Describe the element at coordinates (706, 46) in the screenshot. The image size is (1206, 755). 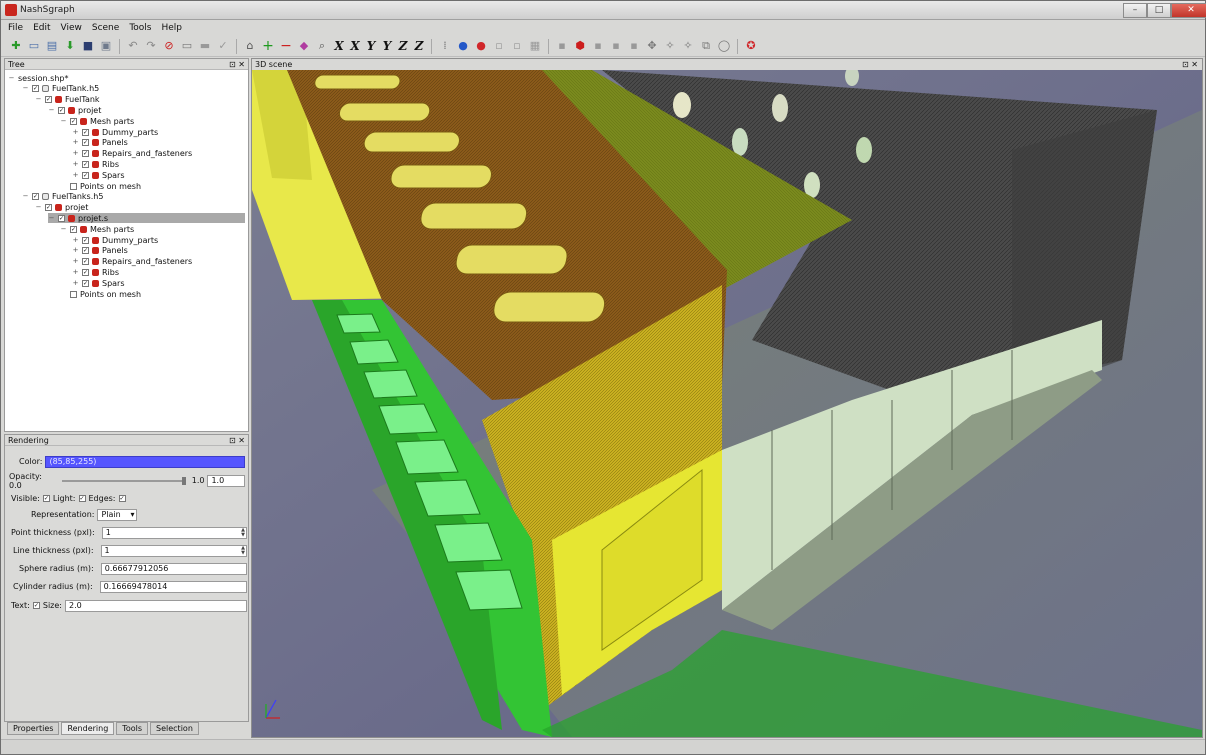
I see `box-select-icon: ⧉` at that location.